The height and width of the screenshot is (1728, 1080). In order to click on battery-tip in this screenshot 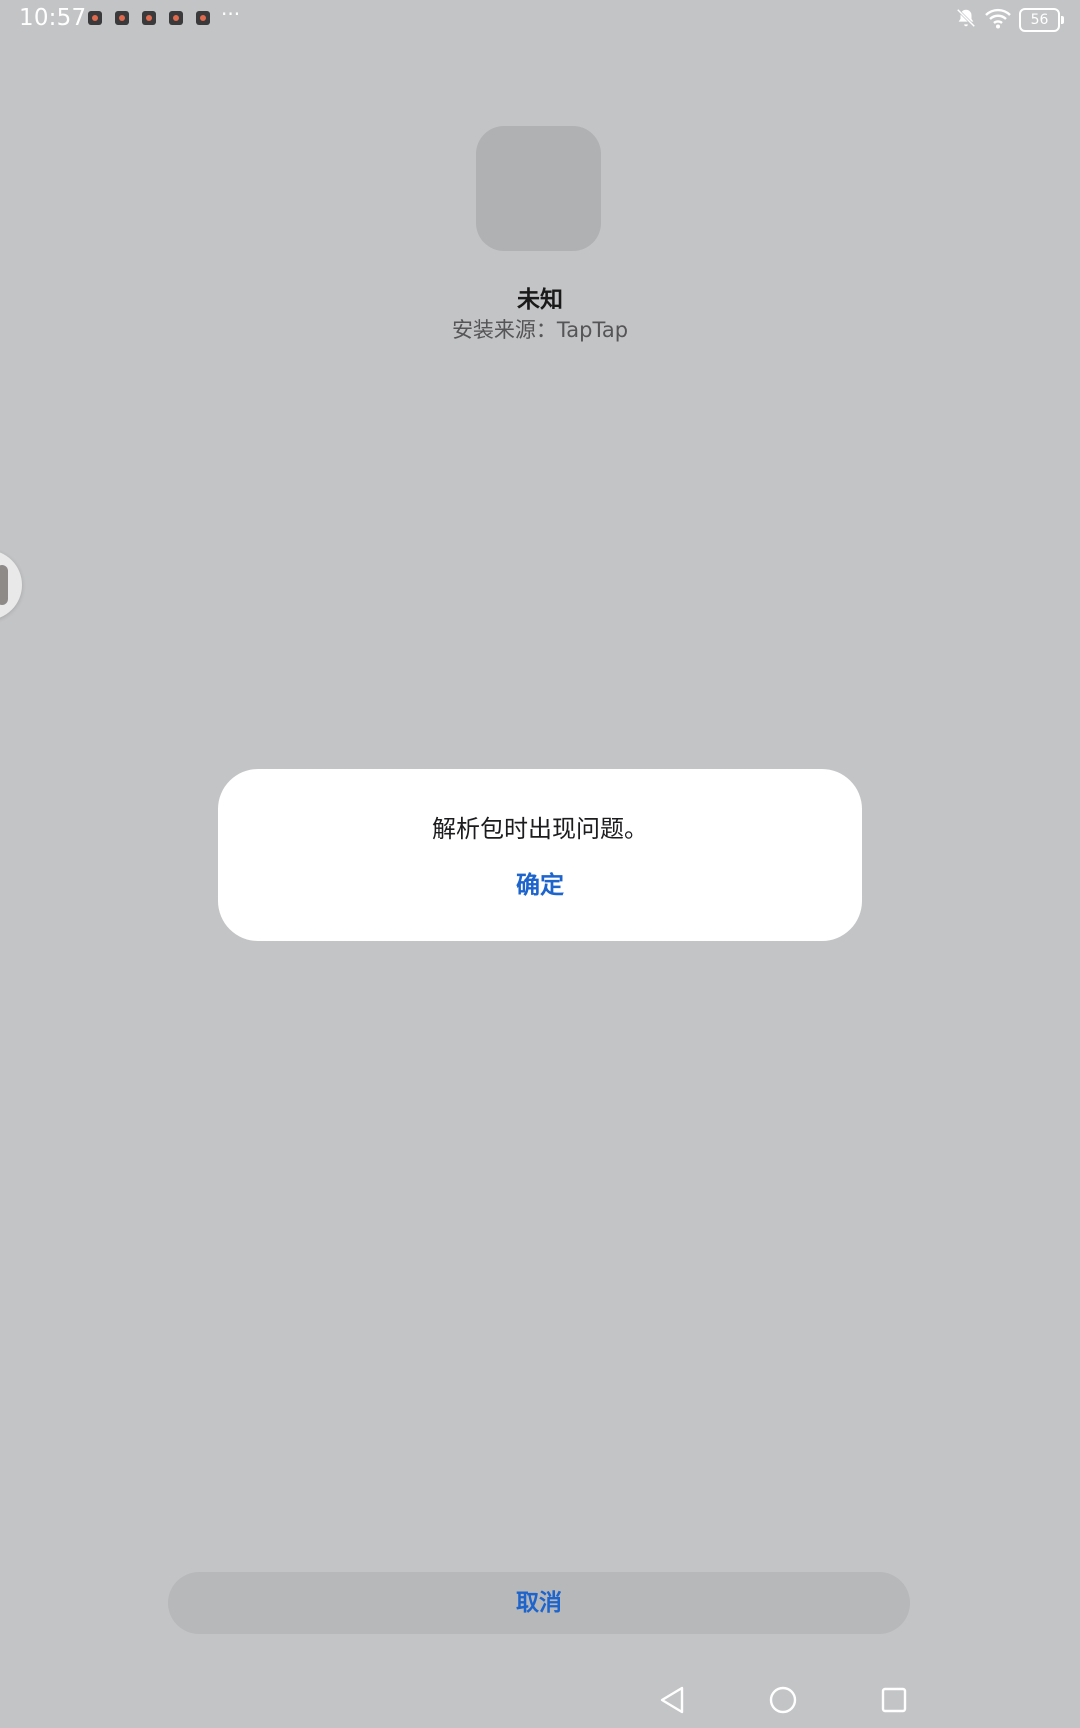, I will do `click(1062, 20)`.